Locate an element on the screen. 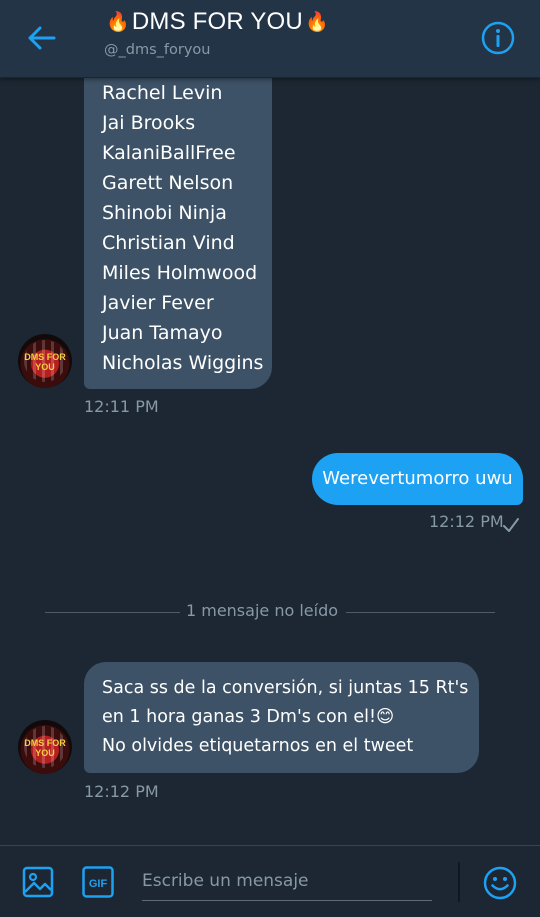 Image resolution: width=540 pixels, height=917 pixels. back-button is located at coordinates (42, 38).